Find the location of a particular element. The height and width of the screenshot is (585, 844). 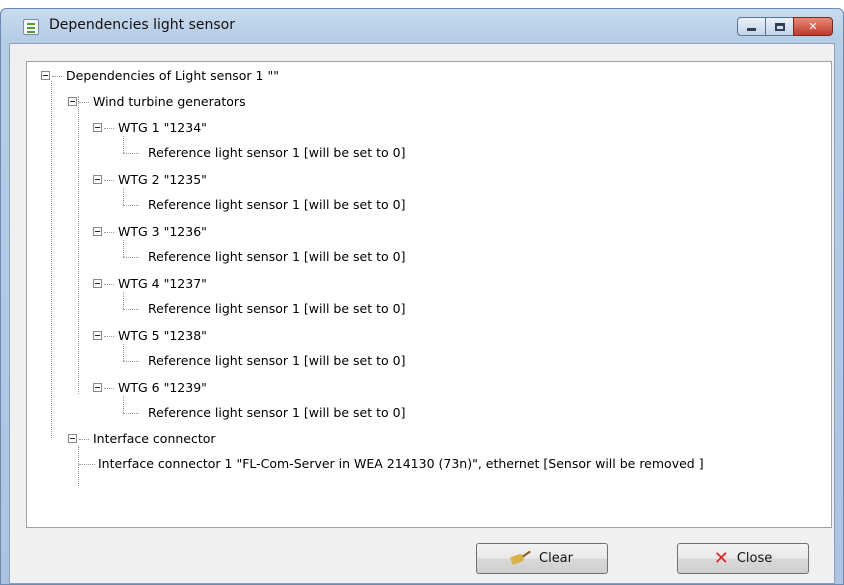

tree-node-label: WTG 4 "1237" is located at coordinates (162, 283).